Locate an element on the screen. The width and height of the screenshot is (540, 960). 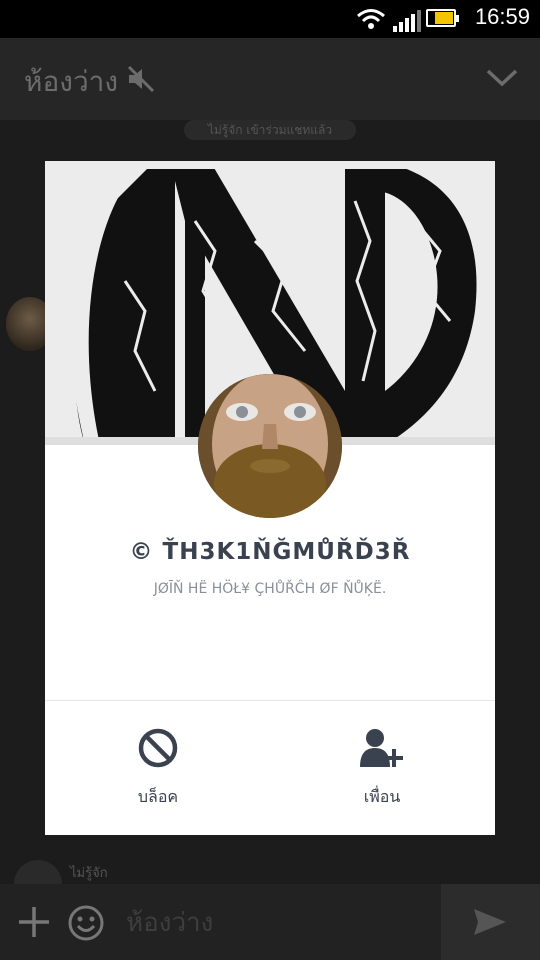
send-icon is located at coordinates (490, 922).